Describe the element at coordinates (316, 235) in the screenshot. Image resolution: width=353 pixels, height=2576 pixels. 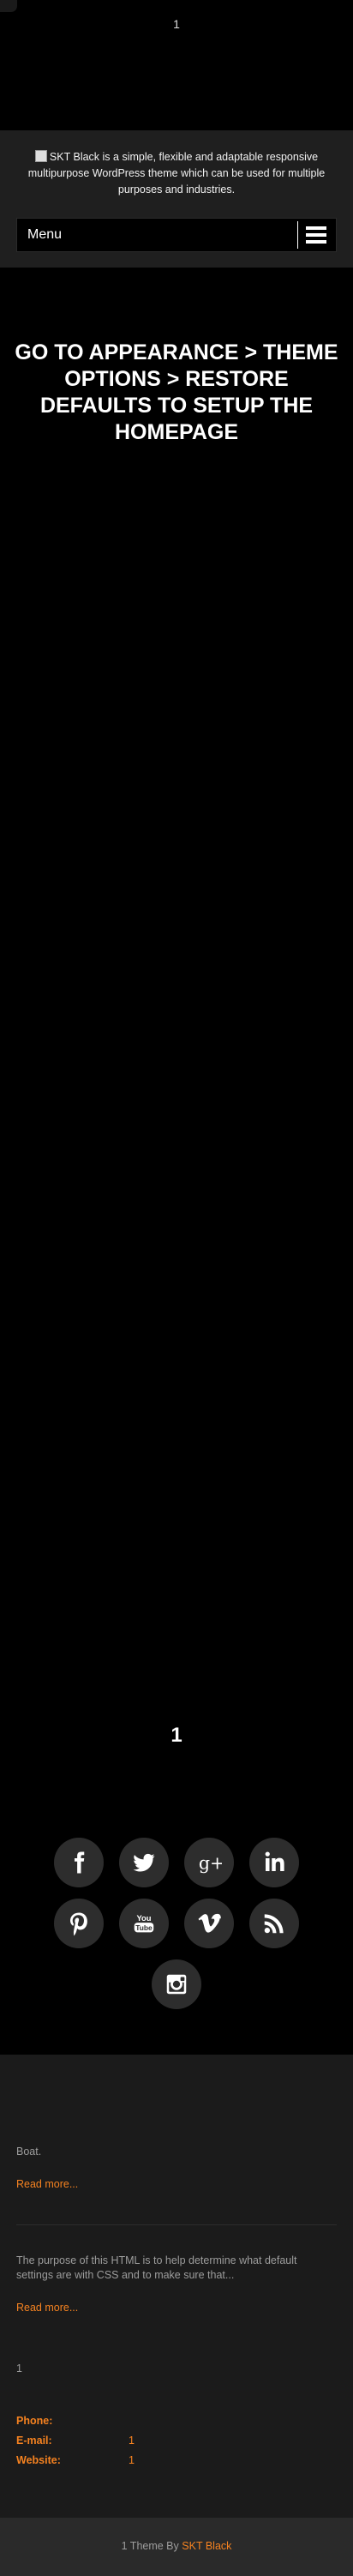
I see `hamburger-icon` at that location.